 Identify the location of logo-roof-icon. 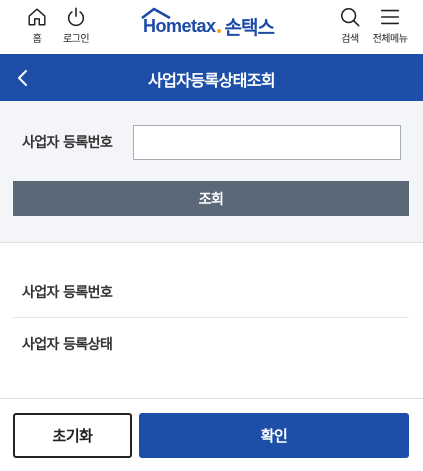
(156, 13).